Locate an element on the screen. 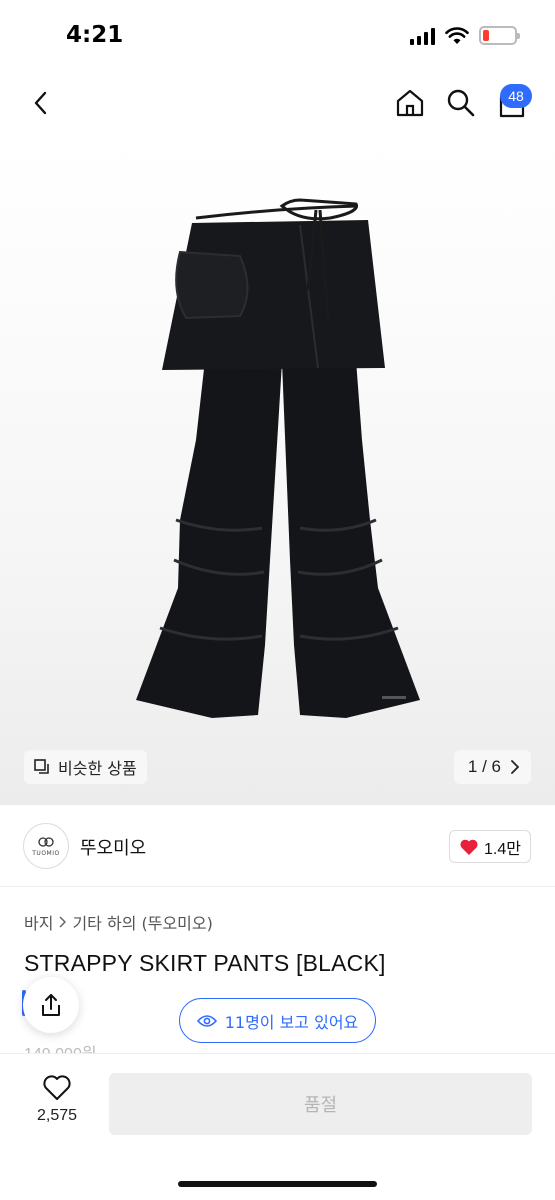  wifi-icon is located at coordinates (457, 35).